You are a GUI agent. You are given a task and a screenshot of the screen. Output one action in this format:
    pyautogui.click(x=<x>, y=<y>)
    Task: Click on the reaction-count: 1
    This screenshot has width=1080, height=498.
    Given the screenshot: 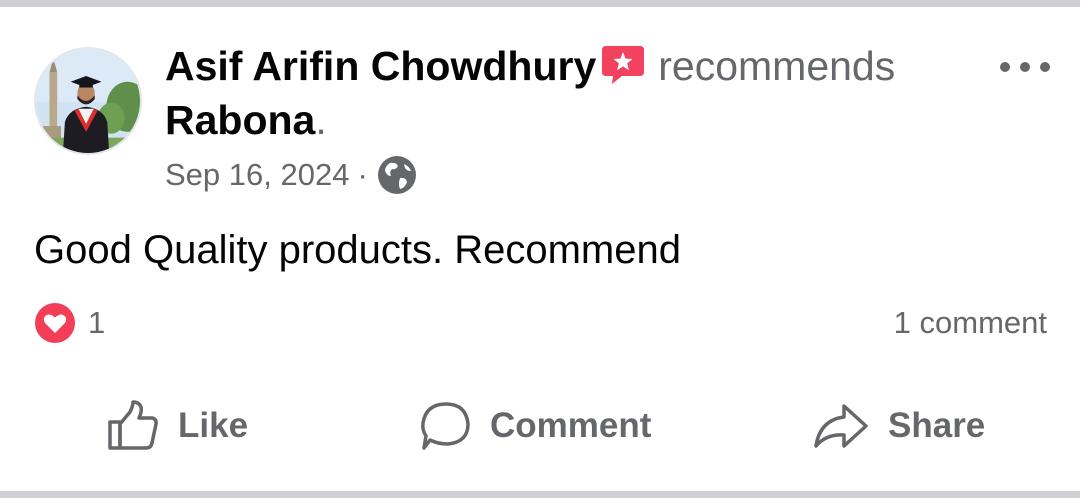 What is the action you would take?
    pyautogui.click(x=97, y=322)
    